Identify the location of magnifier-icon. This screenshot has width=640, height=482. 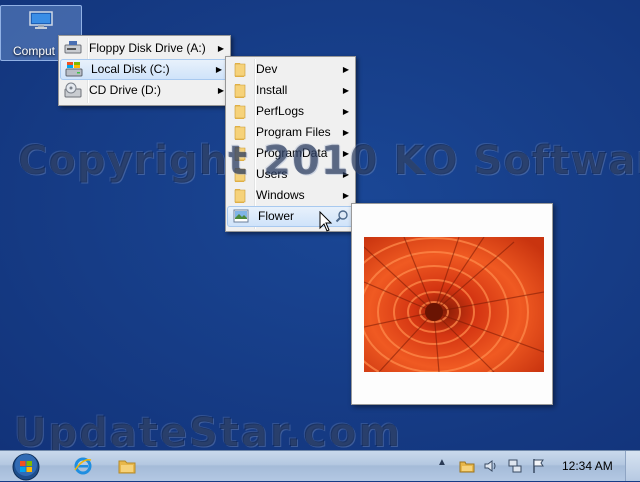
(342, 216).